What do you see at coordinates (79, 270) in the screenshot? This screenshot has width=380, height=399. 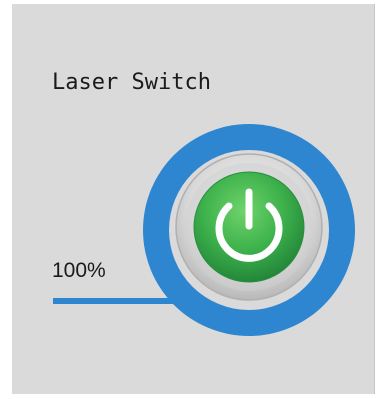 I see `power-level-label: 100%` at bounding box center [79, 270].